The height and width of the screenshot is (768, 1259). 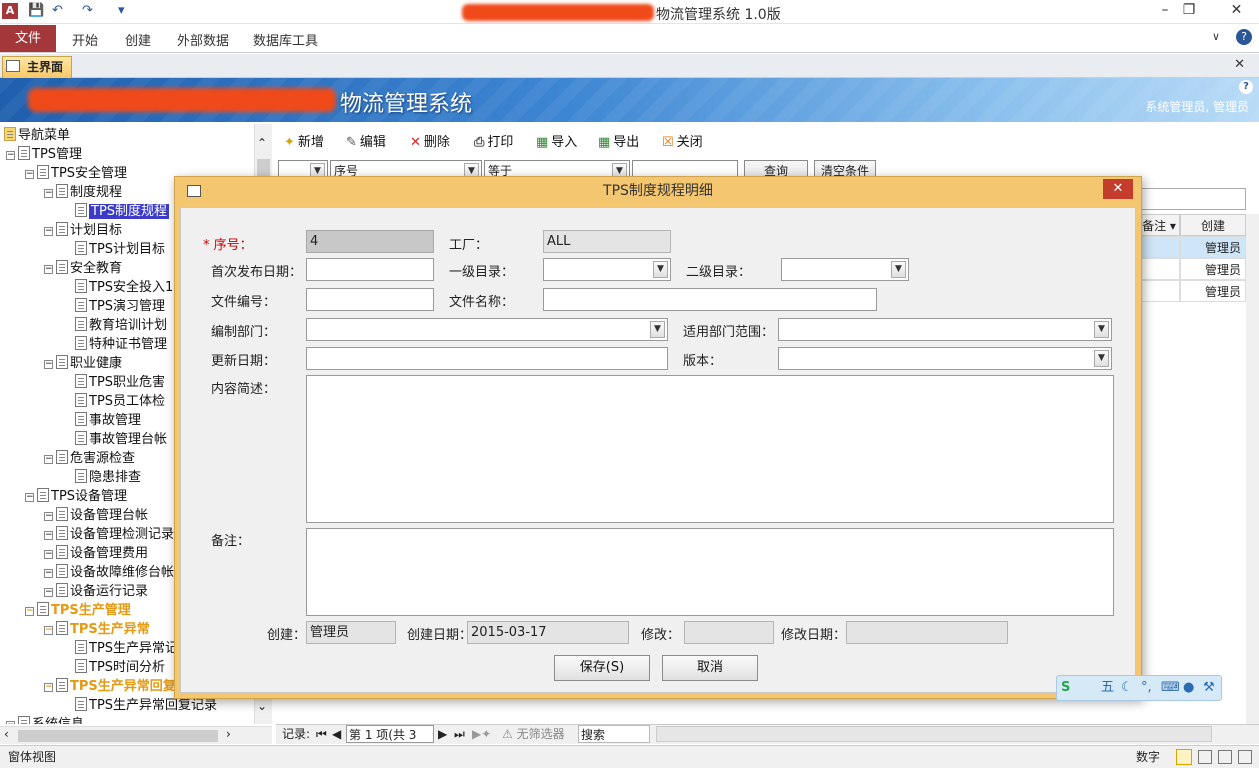 I want to click on doc-name-field, so click(x=710, y=299).